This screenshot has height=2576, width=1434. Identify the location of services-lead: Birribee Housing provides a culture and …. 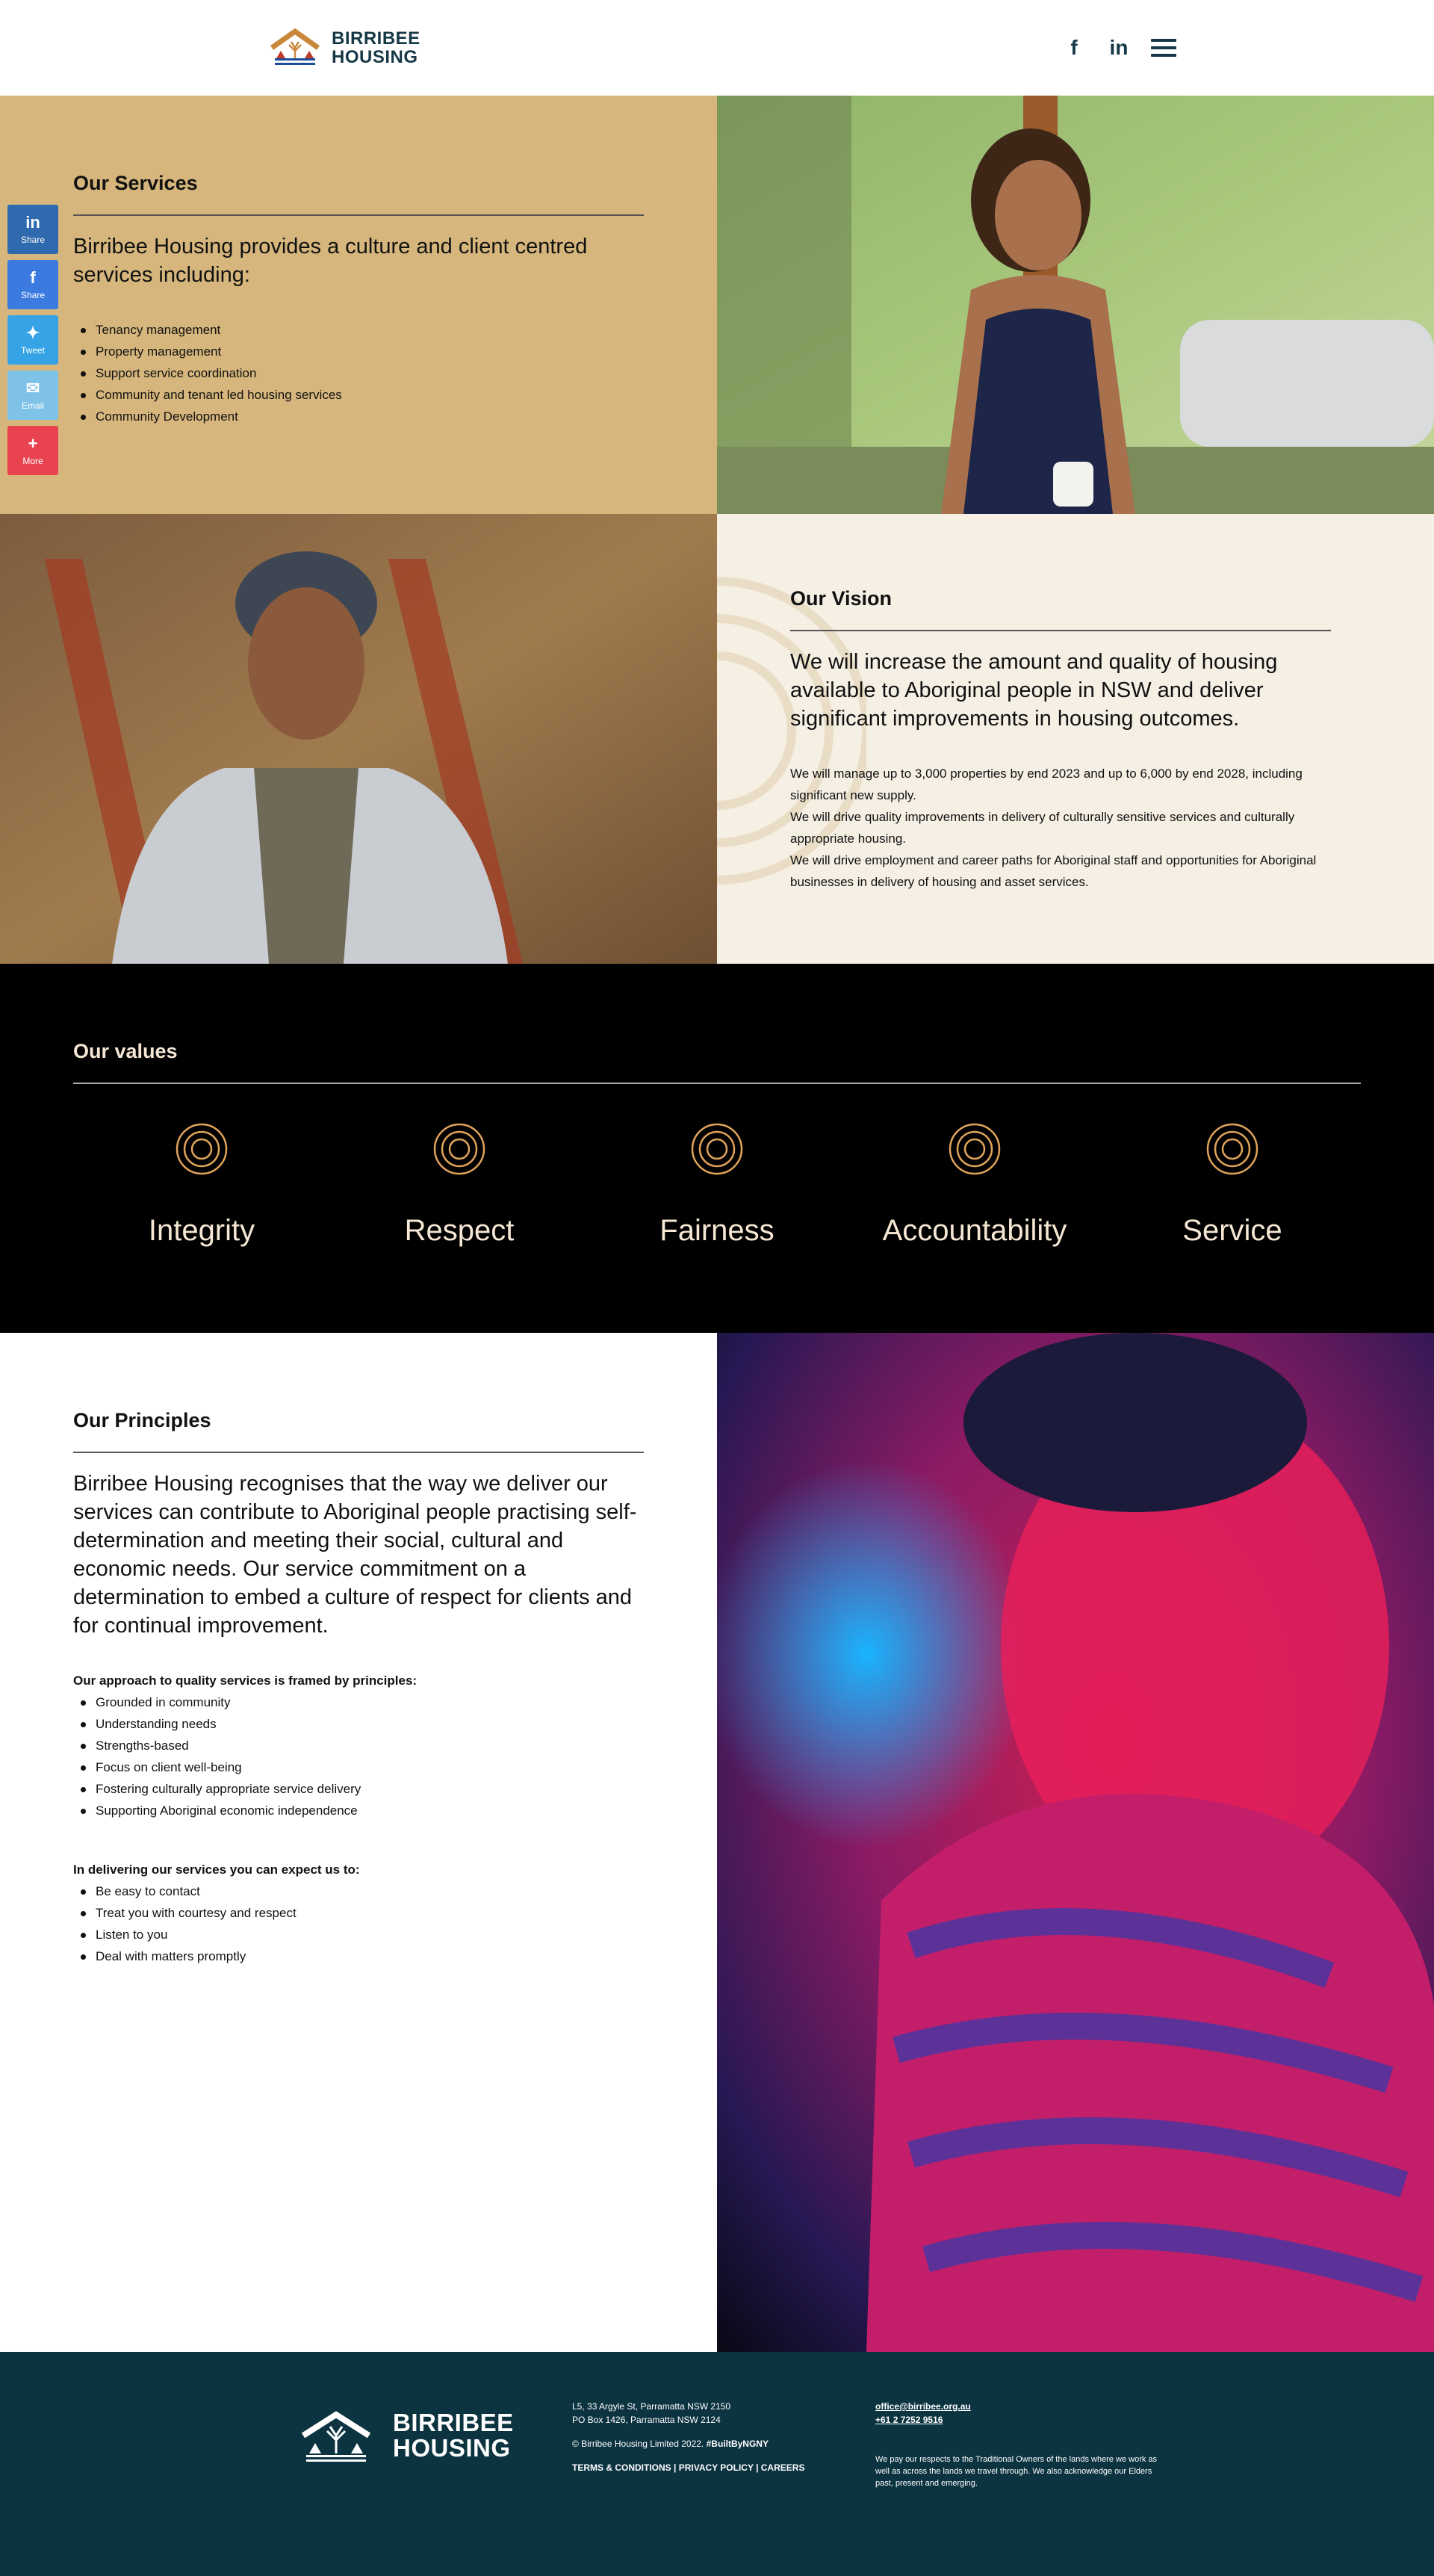
(330, 261).